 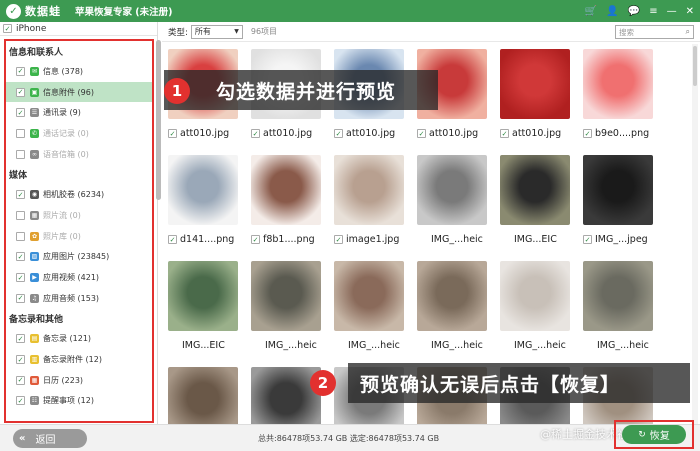 I want to click on search-input: 搜索 ⌕, so click(x=654, y=32).